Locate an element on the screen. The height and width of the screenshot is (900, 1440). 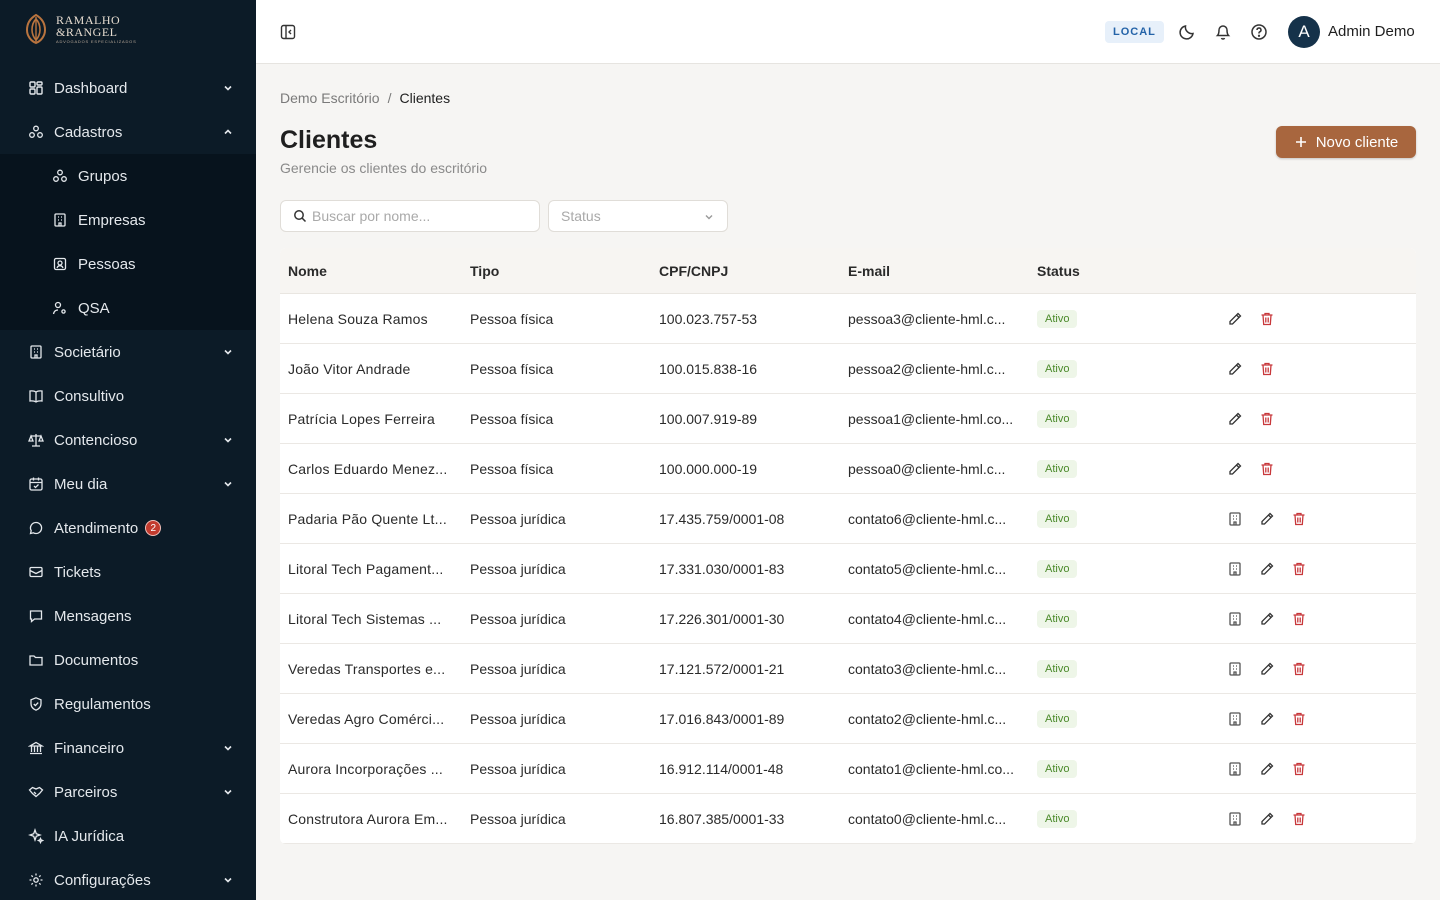
sidebar-item-contencioso: Contencioso is located at coordinates (128, 440).